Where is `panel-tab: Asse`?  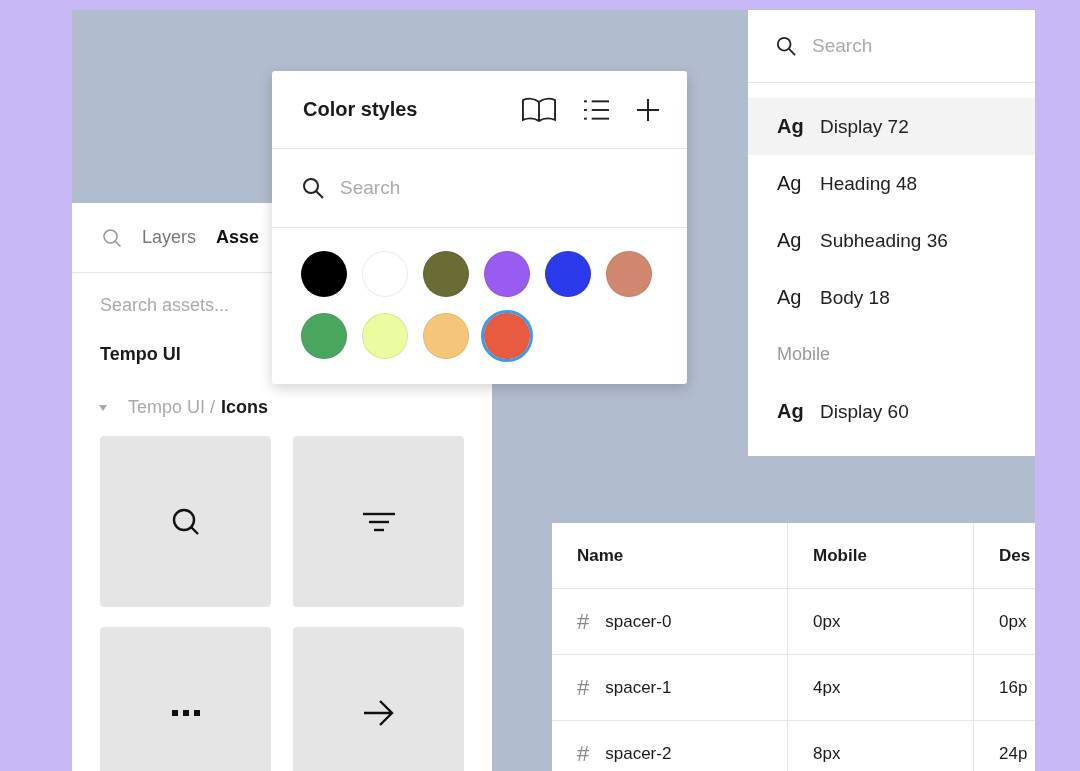 panel-tab: Asse is located at coordinates (238, 237).